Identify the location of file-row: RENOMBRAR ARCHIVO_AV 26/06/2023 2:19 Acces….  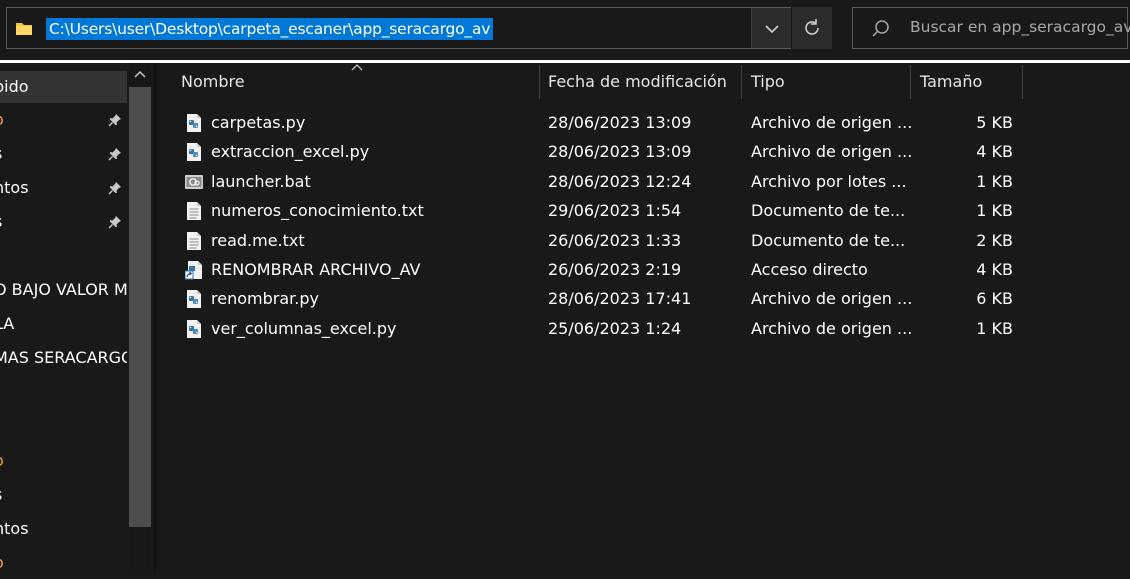
(643, 269).